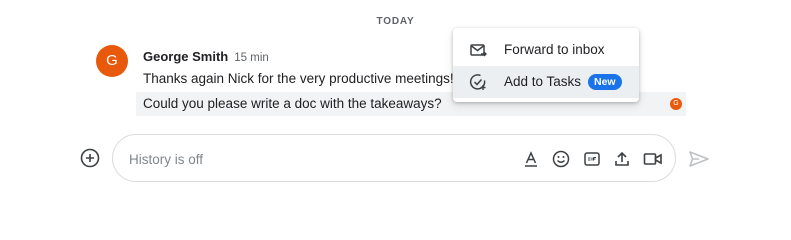  What do you see at coordinates (592, 159) in the screenshot?
I see `gif-icon` at bounding box center [592, 159].